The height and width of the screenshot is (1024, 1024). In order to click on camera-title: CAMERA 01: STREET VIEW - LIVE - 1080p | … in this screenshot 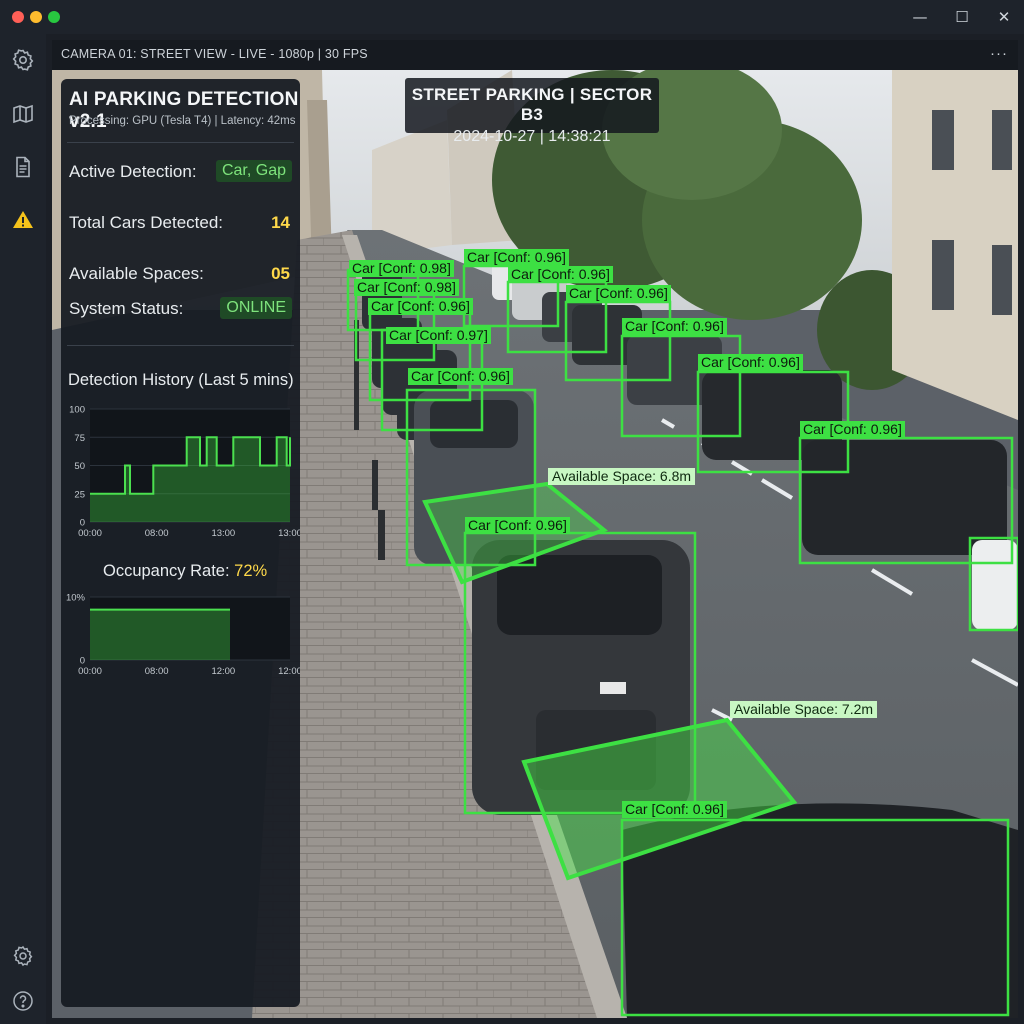, I will do `click(214, 54)`.